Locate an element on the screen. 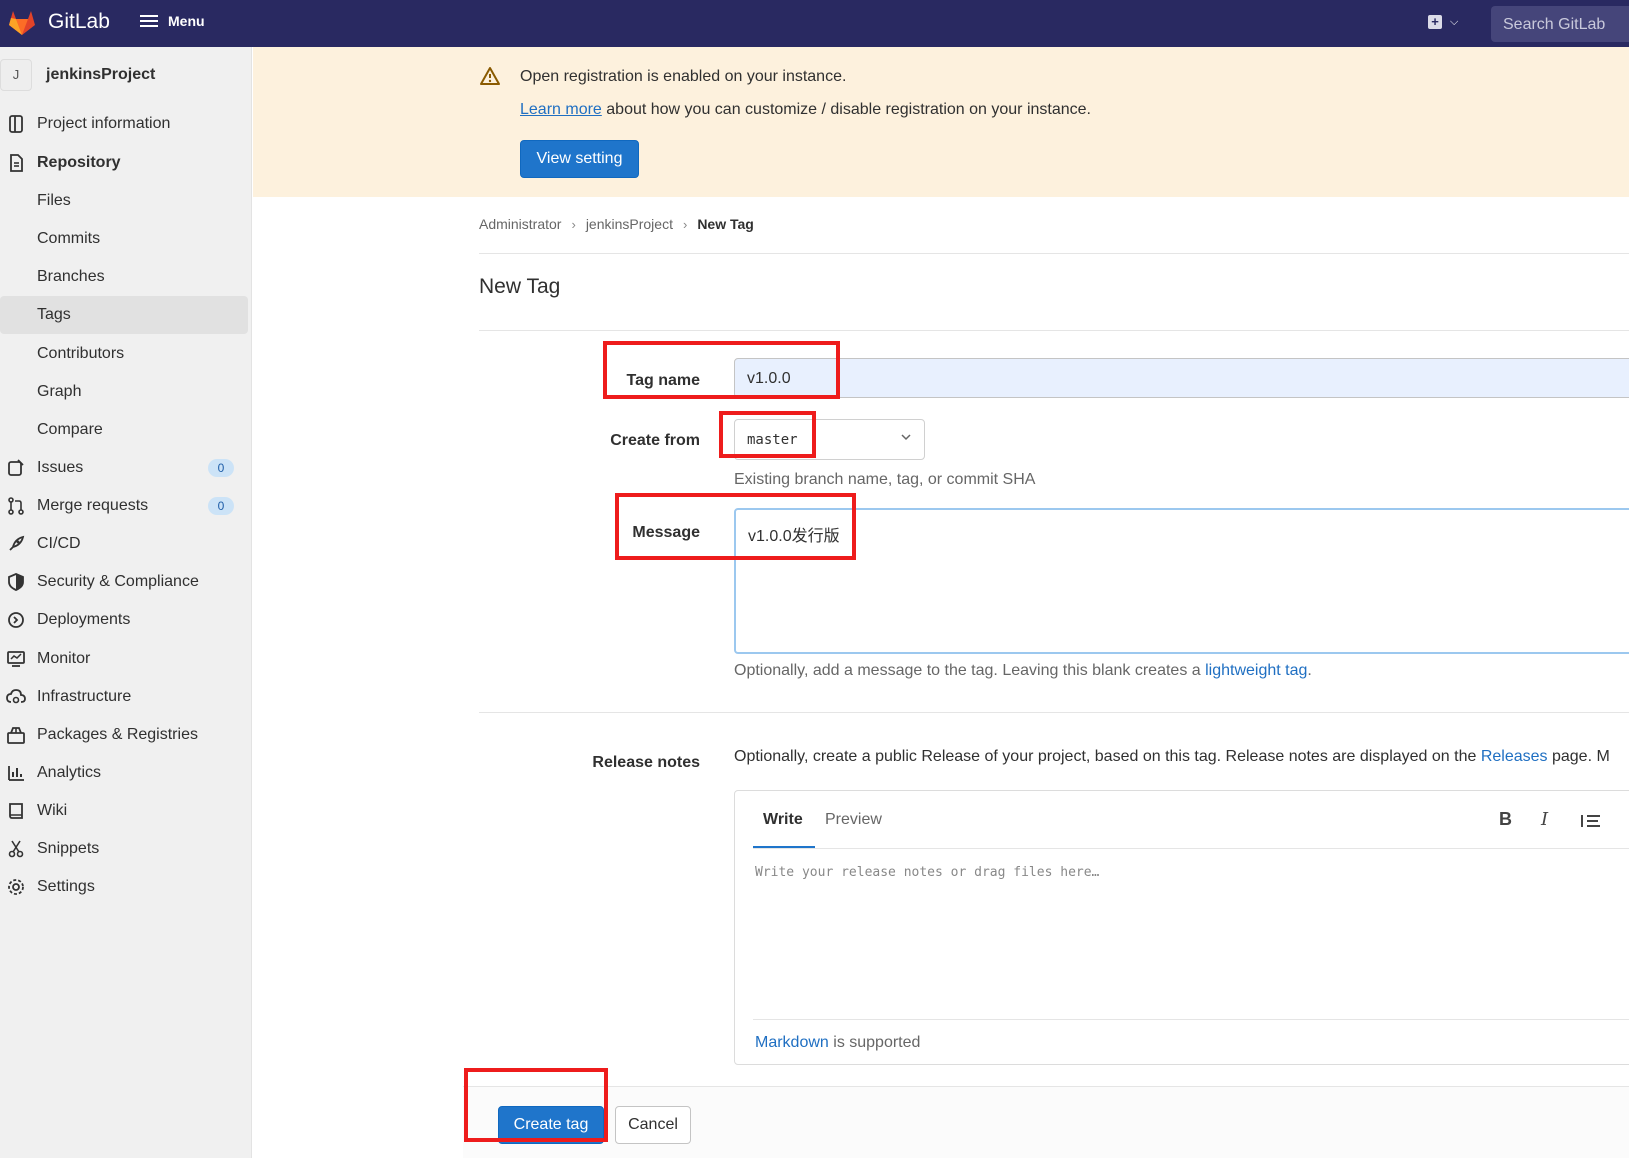  page-title: New Tag is located at coordinates (520, 286).